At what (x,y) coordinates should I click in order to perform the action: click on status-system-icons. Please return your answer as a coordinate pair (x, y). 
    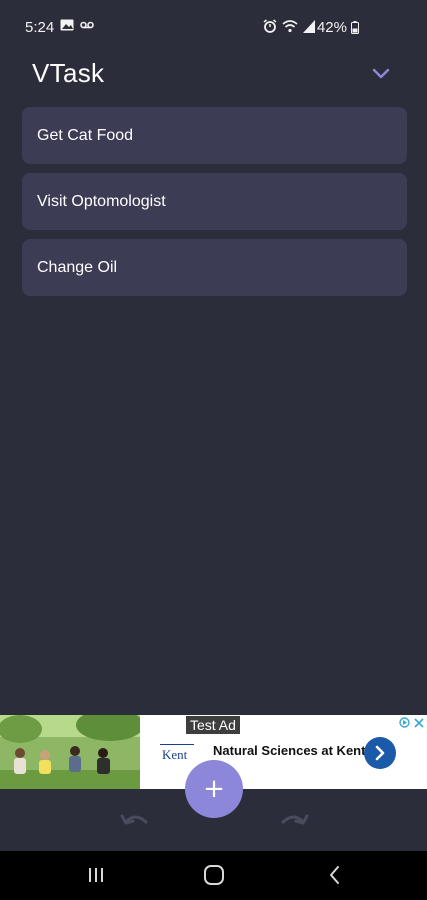
    Looking at the image, I should click on (289, 26).